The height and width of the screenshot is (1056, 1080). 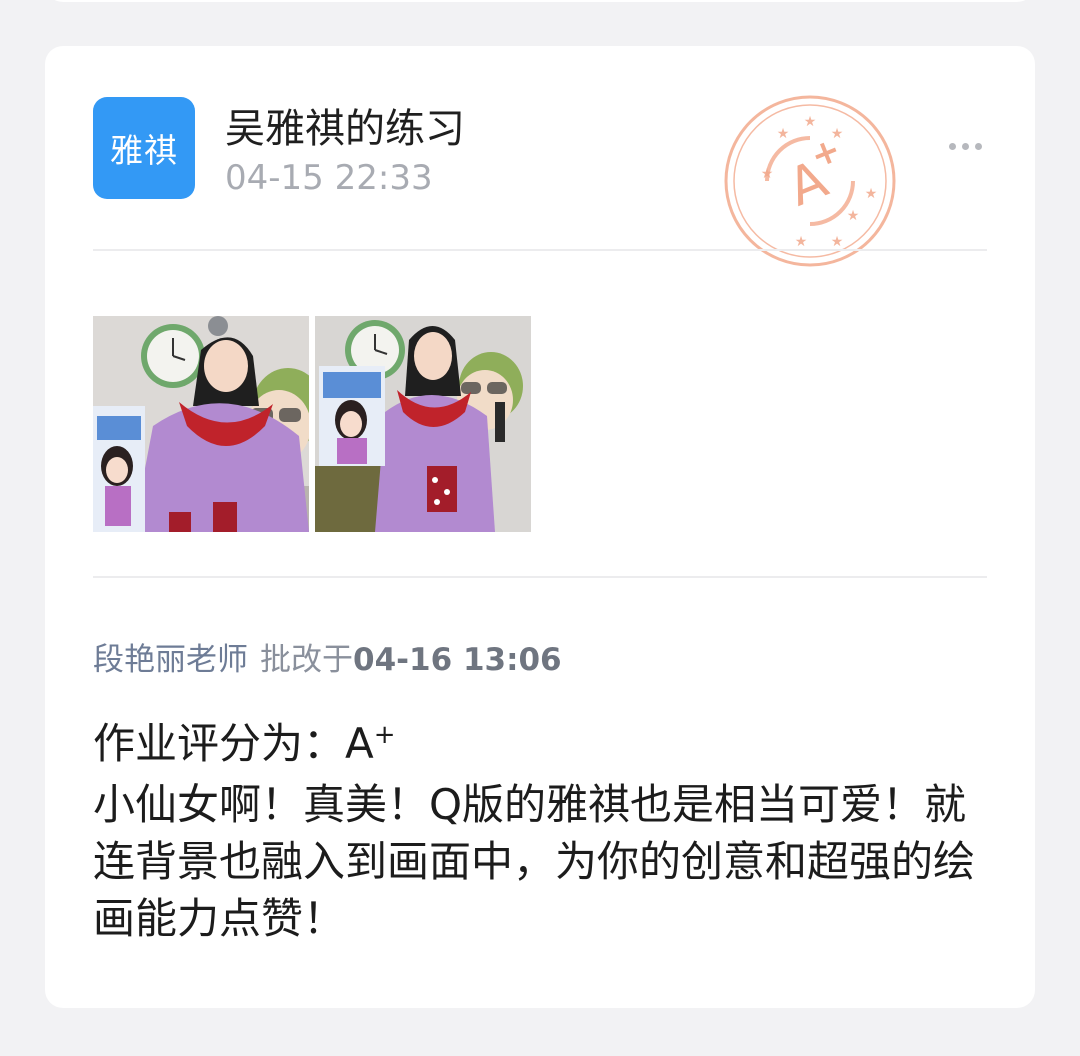 What do you see at coordinates (540, 1) in the screenshot?
I see `previous-card-edge` at bounding box center [540, 1].